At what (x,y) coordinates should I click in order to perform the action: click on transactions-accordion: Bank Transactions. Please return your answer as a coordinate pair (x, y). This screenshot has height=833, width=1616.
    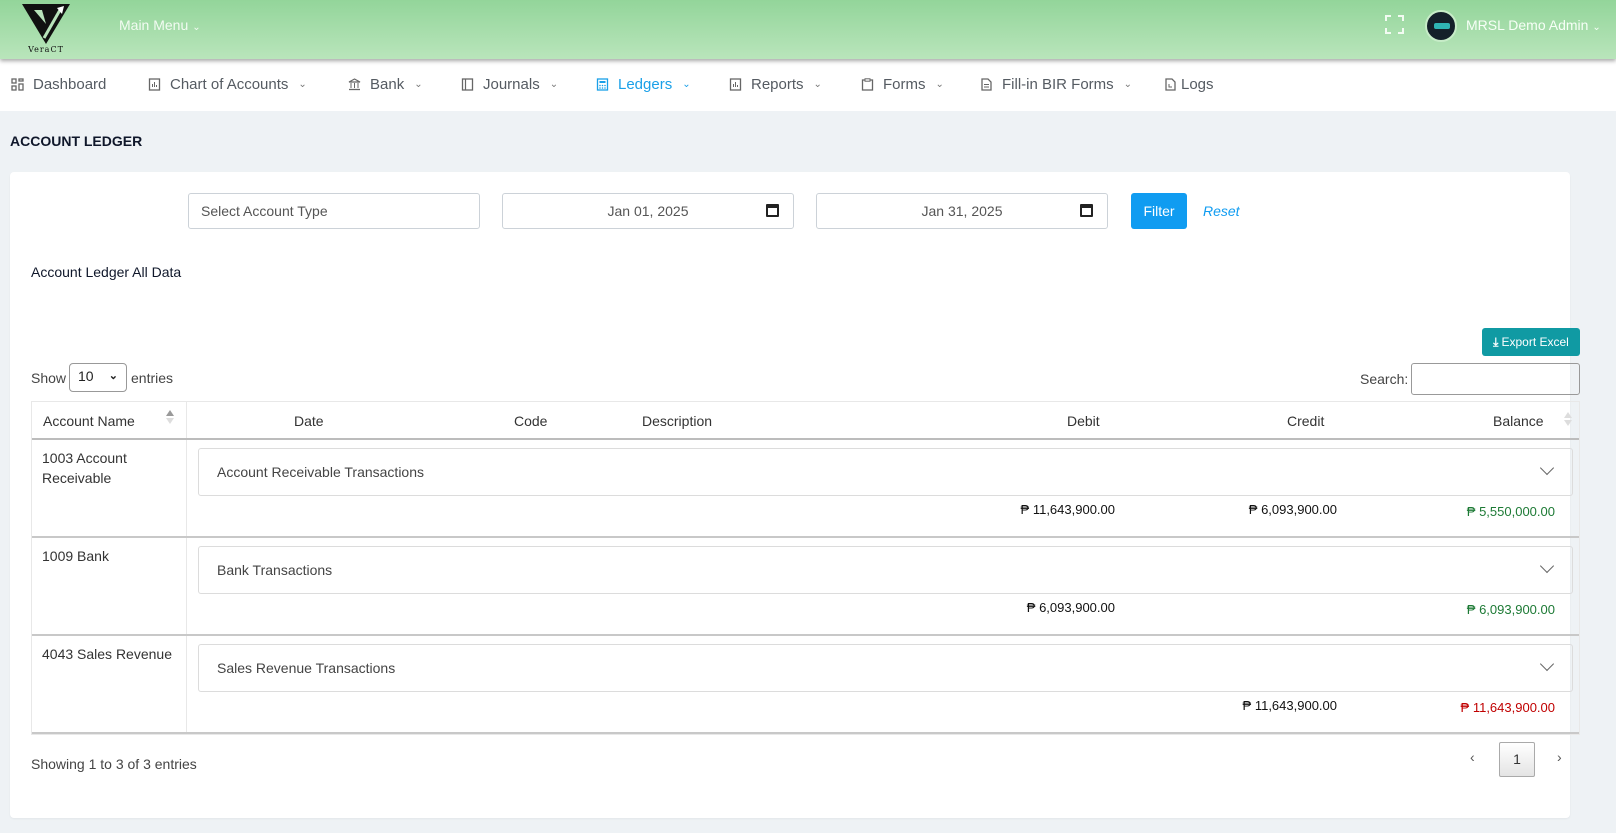
    Looking at the image, I should click on (885, 570).